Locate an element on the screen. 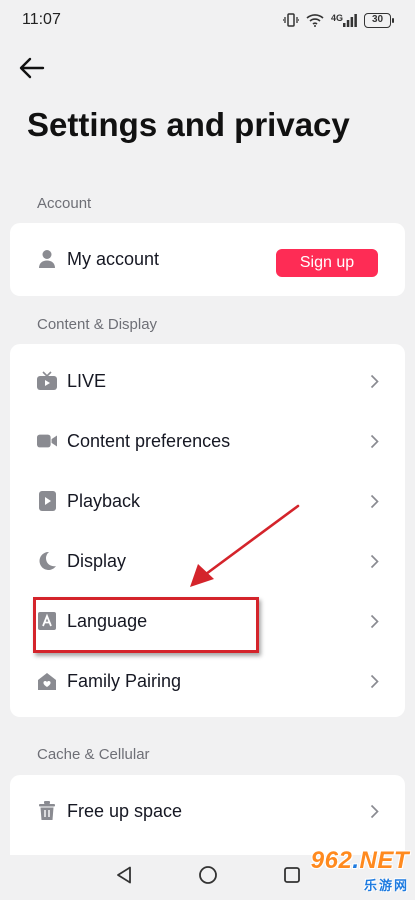  settings-item-label: Content preferences is located at coordinates (149, 440).